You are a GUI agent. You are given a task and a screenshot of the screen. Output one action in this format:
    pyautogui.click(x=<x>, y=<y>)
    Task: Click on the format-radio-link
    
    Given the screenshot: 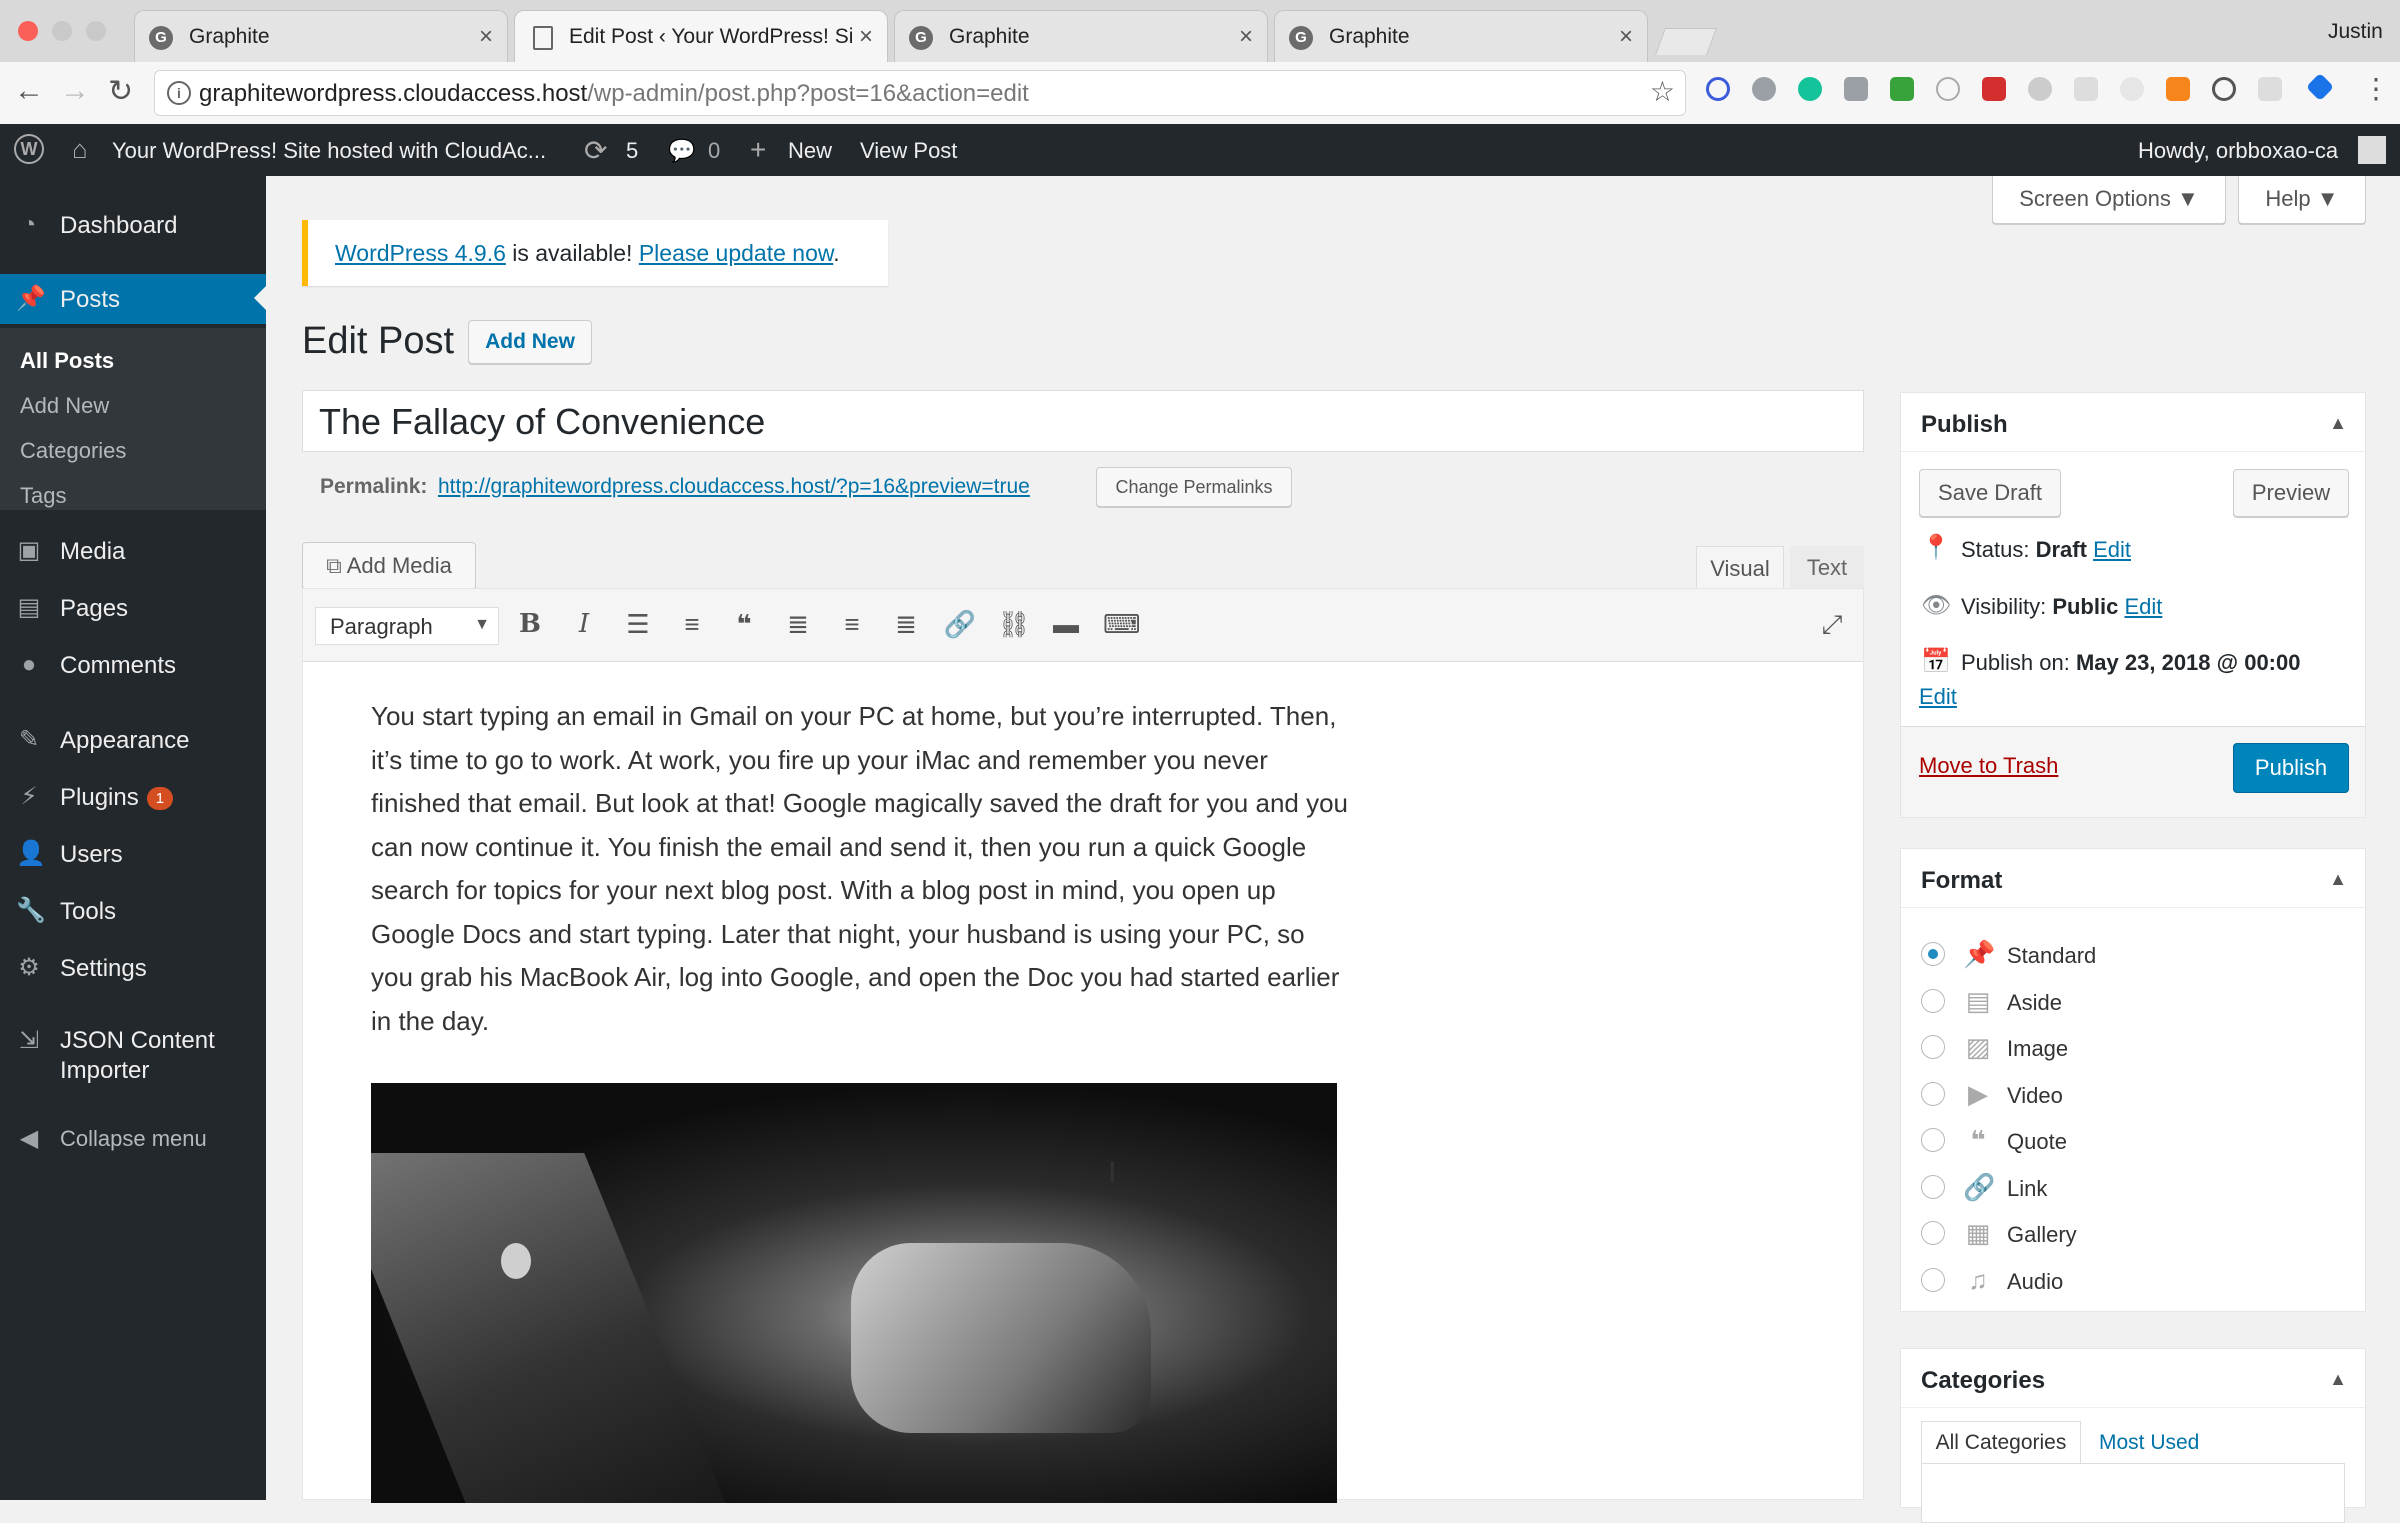 What is the action you would take?
    pyautogui.click(x=1933, y=1187)
    